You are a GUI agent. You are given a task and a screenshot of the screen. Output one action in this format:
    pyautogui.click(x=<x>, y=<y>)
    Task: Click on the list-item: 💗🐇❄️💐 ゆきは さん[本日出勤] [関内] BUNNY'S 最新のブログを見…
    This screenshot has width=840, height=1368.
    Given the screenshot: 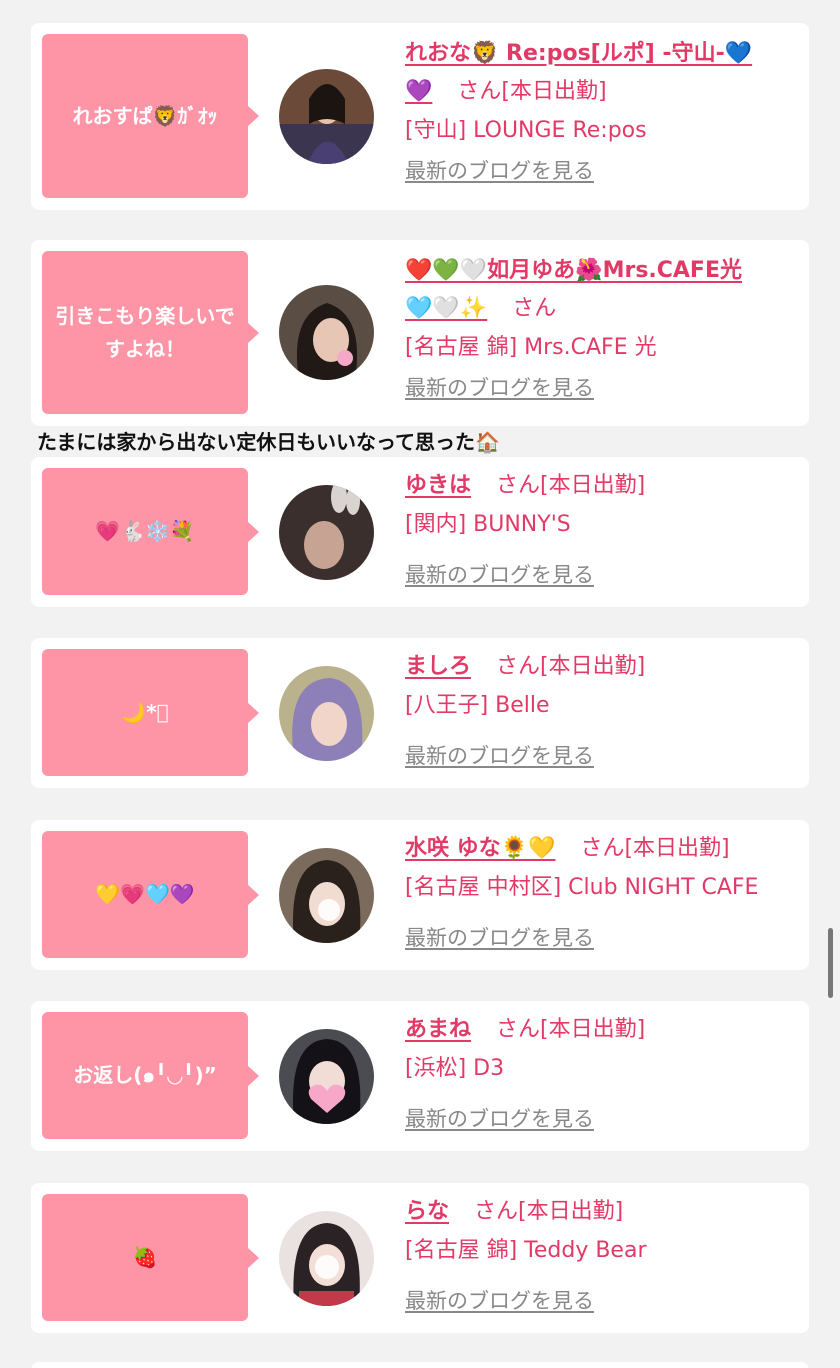 What is the action you would take?
    pyautogui.click(x=420, y=532)
    